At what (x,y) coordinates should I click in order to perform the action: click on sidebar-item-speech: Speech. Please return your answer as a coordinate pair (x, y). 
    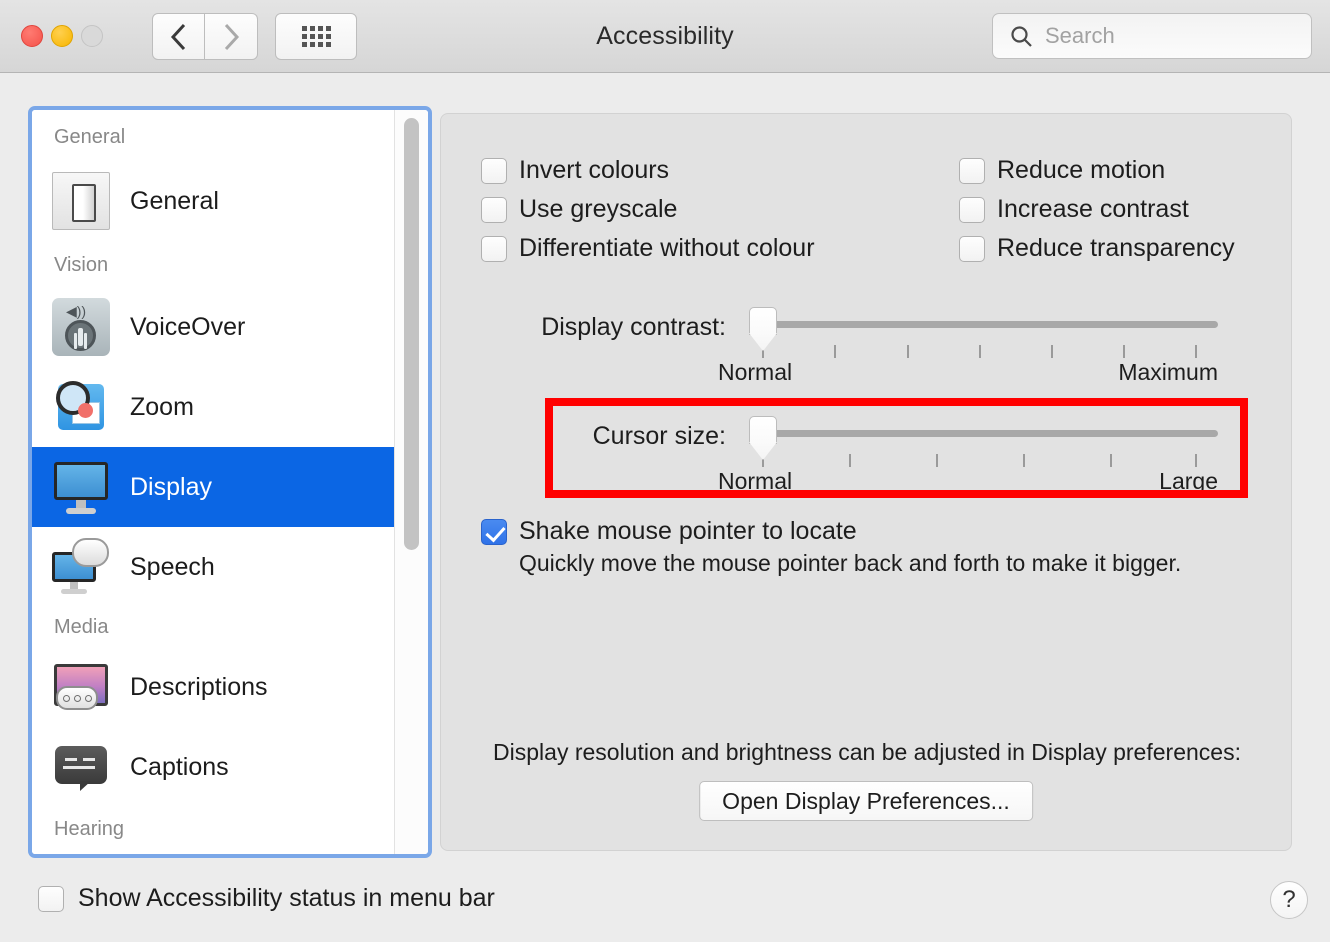
    Looking at the image, I should click on (213, 567).